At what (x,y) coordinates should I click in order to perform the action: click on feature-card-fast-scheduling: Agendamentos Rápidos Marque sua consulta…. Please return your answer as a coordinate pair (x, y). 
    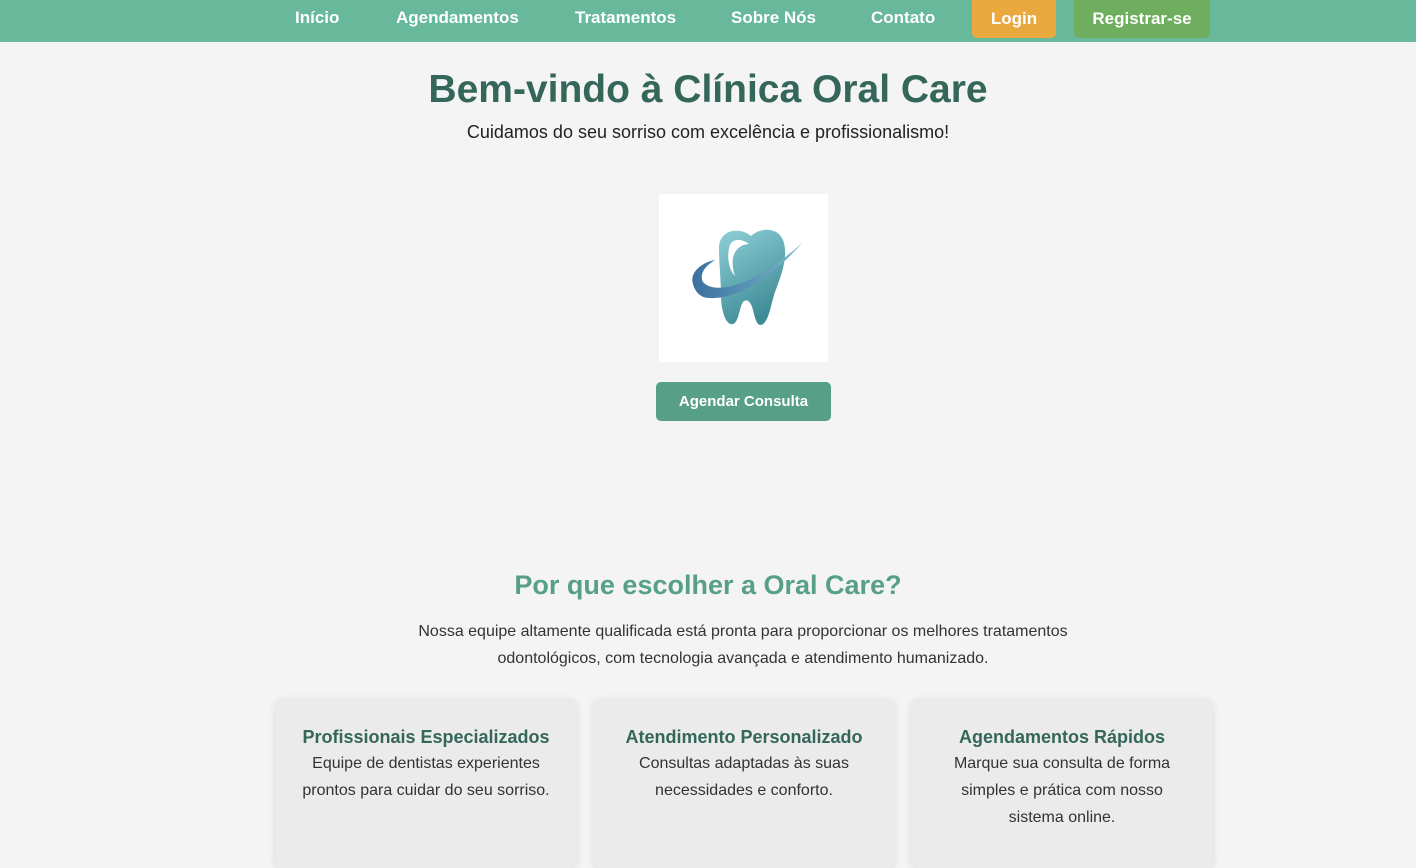
    Looking at the image, I should click on (1062, 783).